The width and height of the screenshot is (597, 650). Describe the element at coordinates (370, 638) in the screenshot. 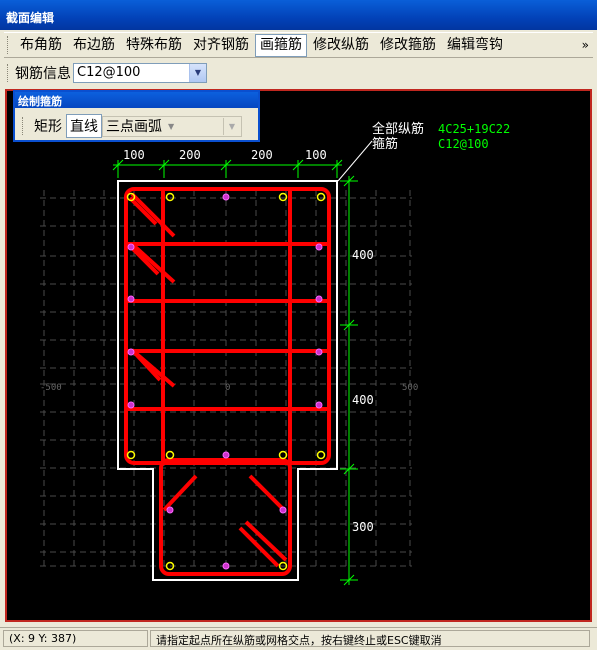

I see `status-message: 请指定起点所在纵筋或网格交点，按右键终止或ESC键取消` at that location.